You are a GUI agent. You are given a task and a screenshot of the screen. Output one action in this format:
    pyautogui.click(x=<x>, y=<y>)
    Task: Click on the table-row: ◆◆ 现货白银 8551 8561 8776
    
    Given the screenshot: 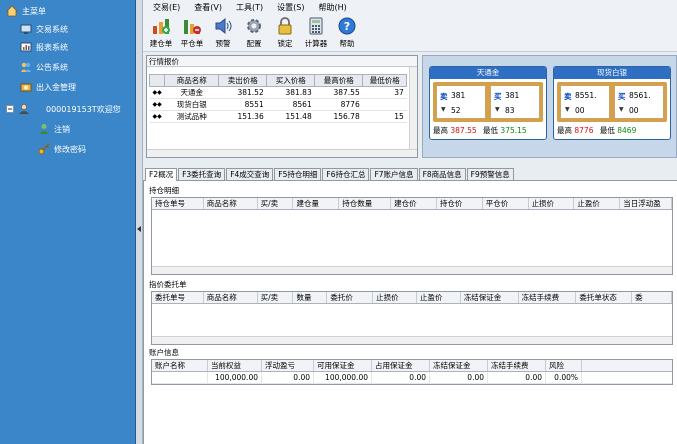 What is the action you would take?
    pyautogui.click(x=278, y=104)
    